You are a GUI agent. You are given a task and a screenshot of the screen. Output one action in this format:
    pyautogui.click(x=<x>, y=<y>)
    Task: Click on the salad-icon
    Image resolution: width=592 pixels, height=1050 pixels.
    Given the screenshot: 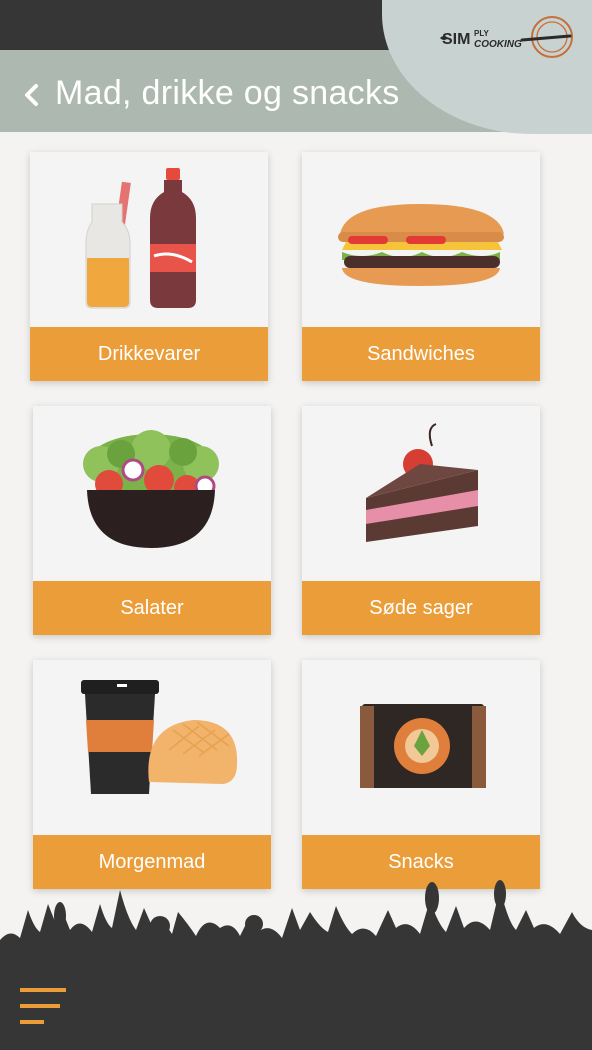 What is the action you would take?
    pyautogui.click(x=151, y=489)
    